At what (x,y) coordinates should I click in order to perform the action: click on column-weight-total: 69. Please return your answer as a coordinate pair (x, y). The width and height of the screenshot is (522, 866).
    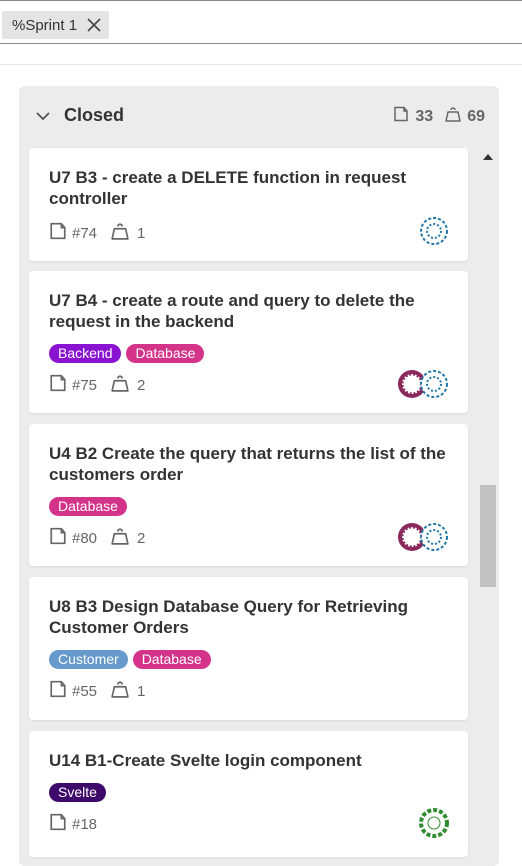
    Looking at the image, I should click on (476, 116).